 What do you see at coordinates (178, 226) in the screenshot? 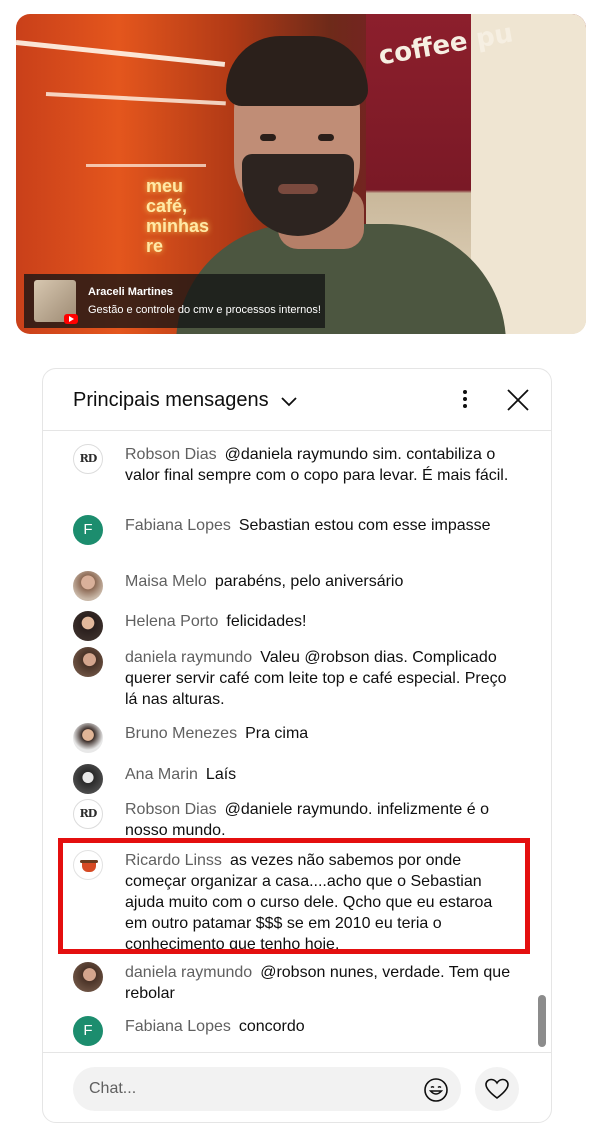
I see `neon-line: minhas` at bounding box center [178, 226].